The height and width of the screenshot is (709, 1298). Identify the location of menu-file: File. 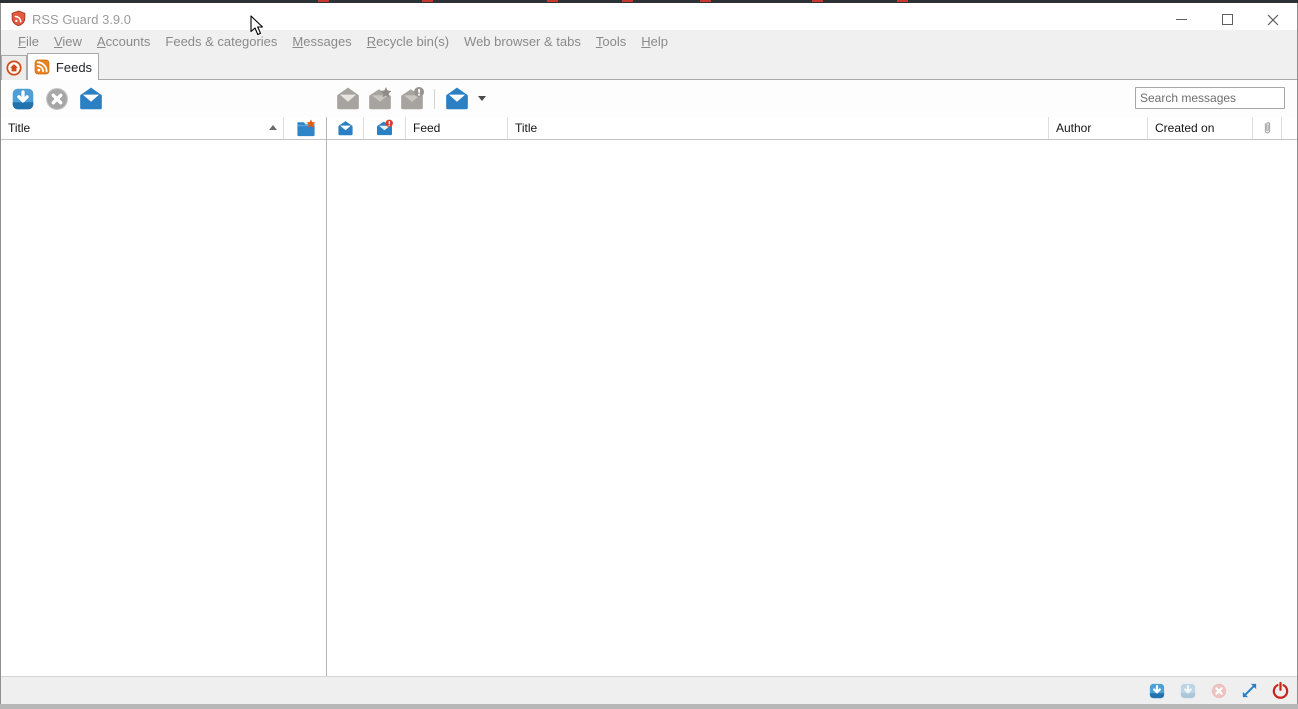
(28, 41).